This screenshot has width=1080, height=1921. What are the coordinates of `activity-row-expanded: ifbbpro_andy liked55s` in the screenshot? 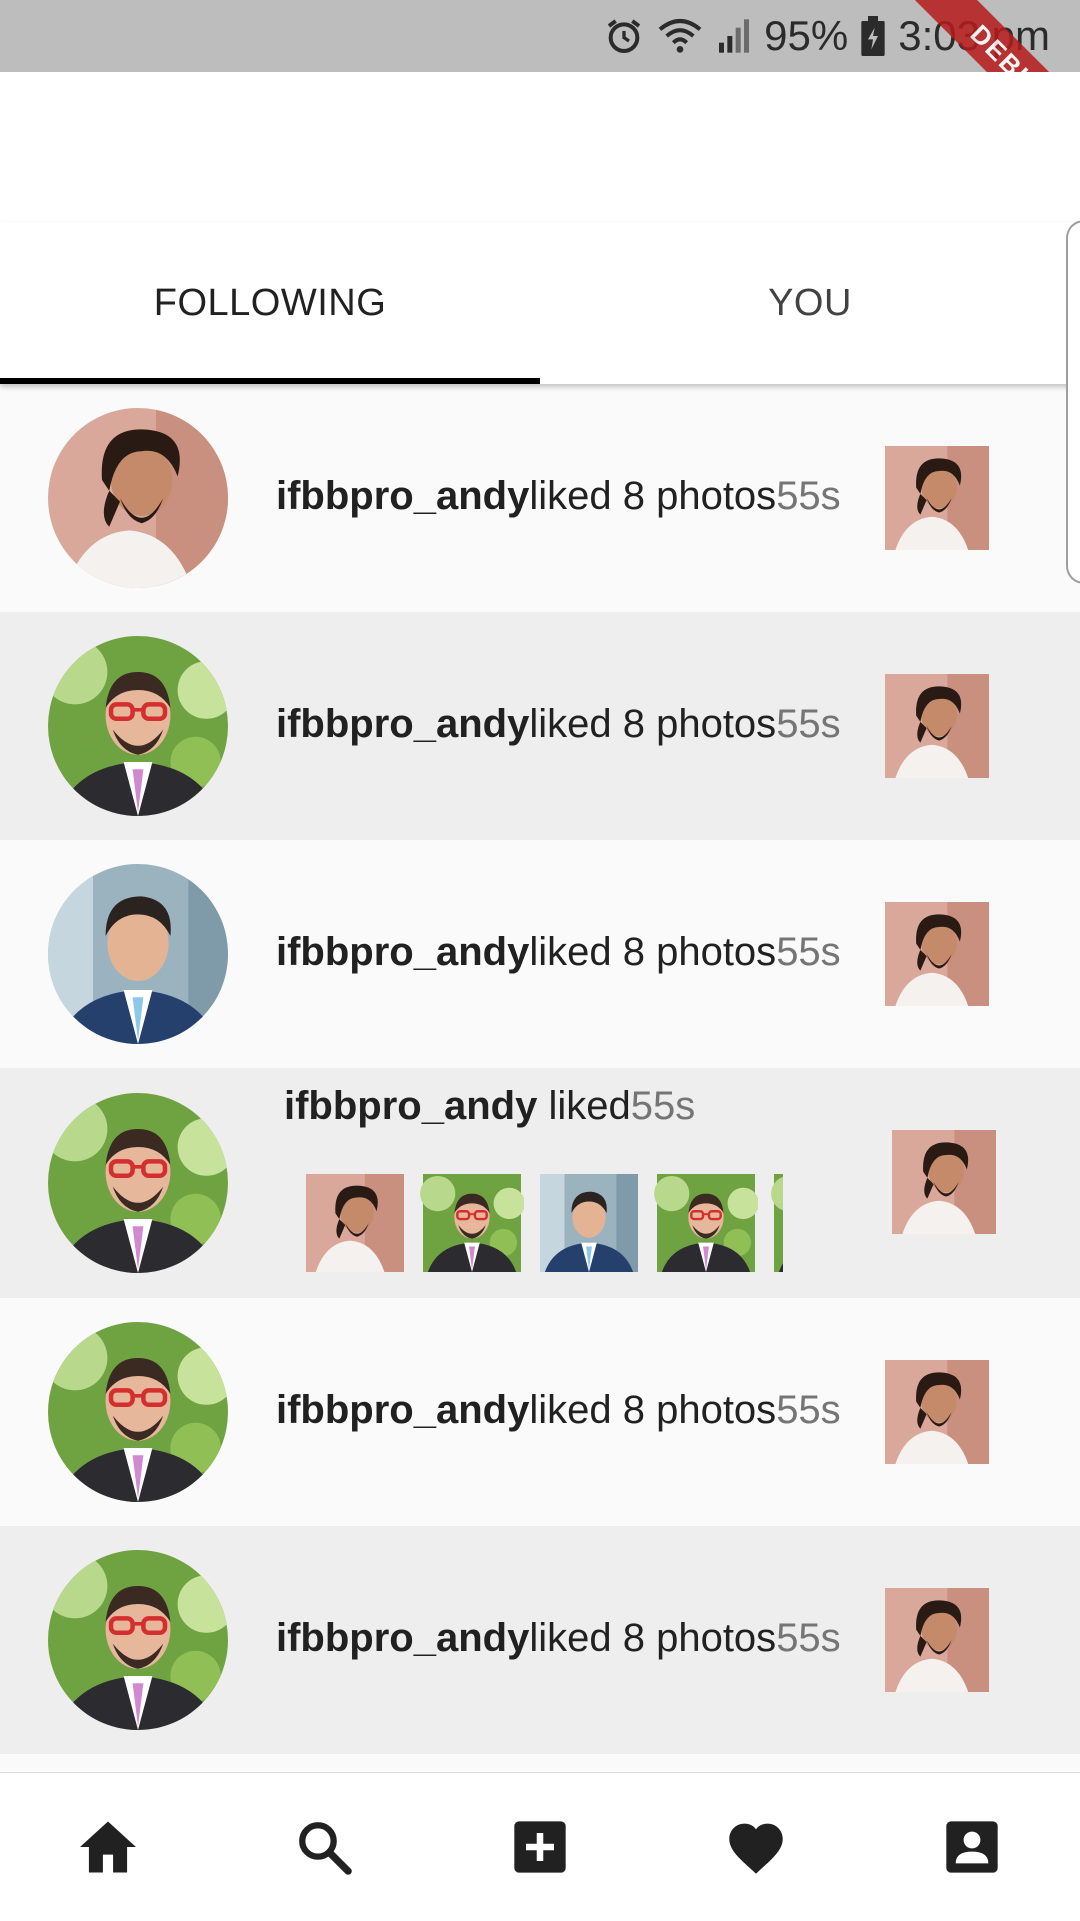 It's located at (540, 1183).